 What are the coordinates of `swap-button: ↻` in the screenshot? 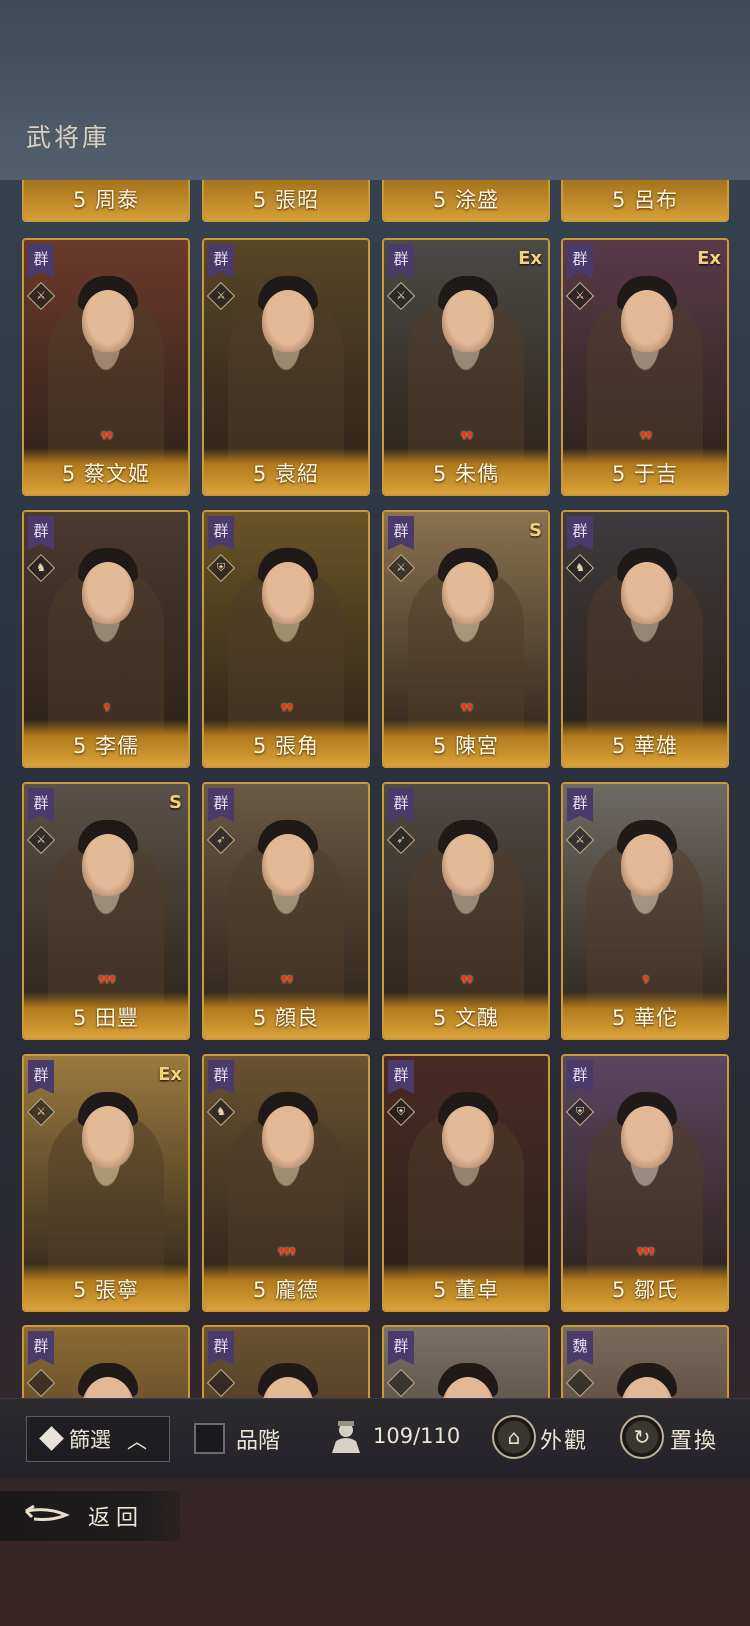 It's located at (642, 1437).